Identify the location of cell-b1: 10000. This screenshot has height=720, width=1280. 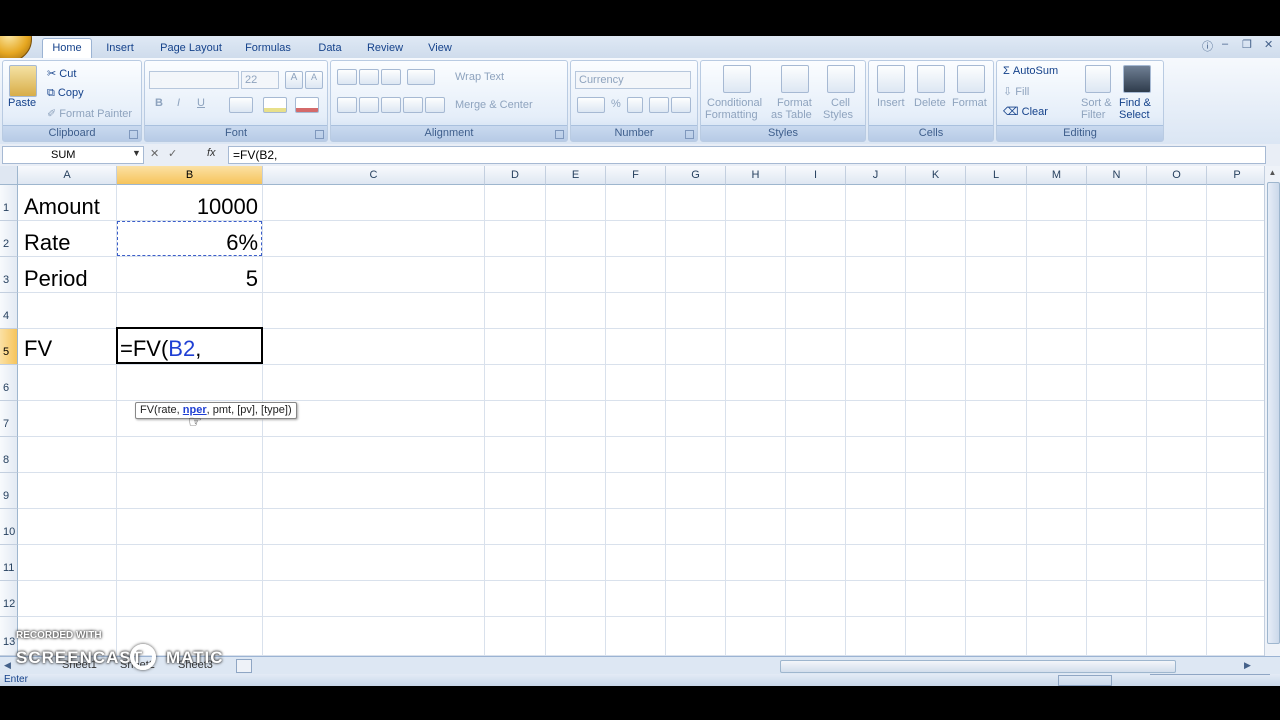
(227, 207).